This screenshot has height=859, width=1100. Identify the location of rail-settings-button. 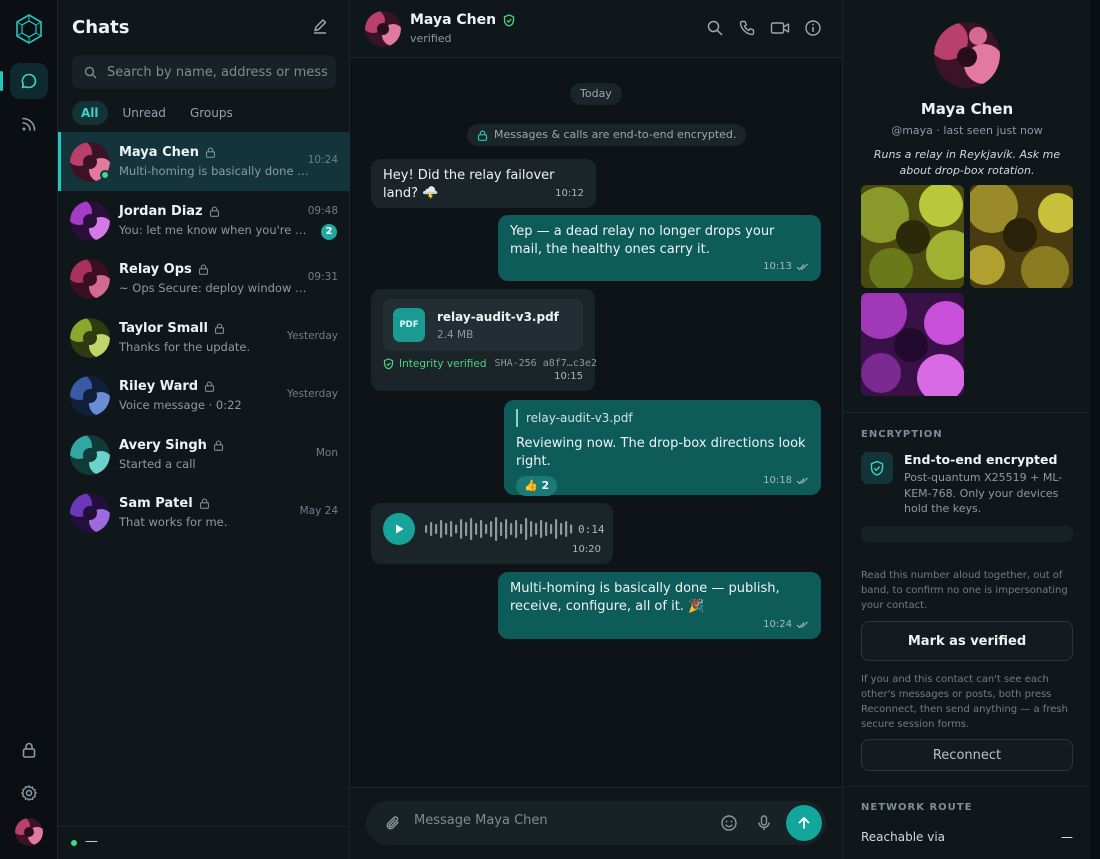
(29, 793).